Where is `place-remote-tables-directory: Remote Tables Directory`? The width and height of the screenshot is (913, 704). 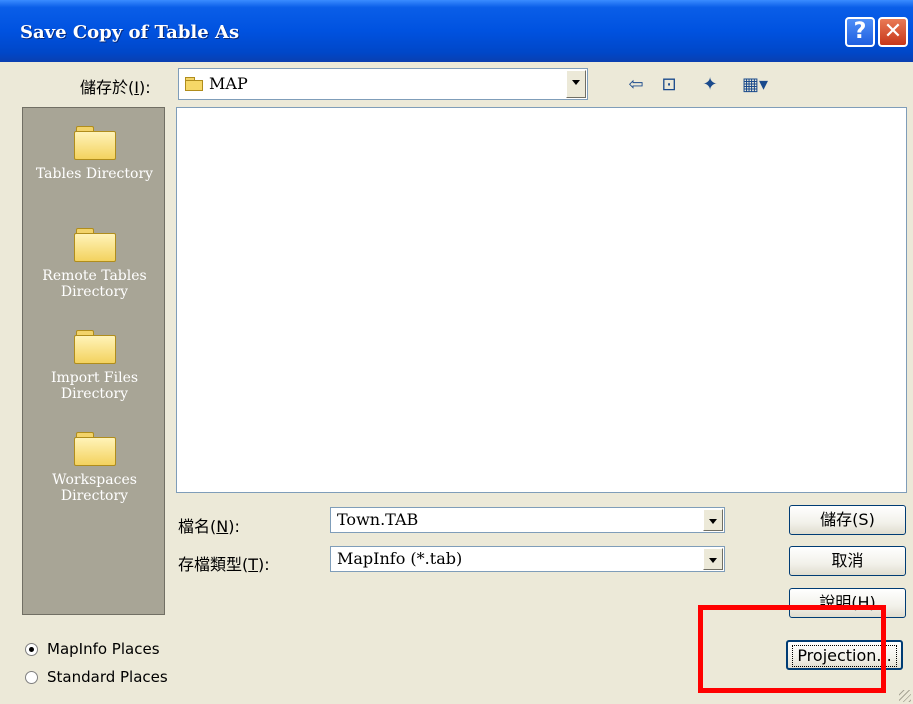 place-remote-tables-directory: Remote Tables Directory is located at coordinates (94, 264).